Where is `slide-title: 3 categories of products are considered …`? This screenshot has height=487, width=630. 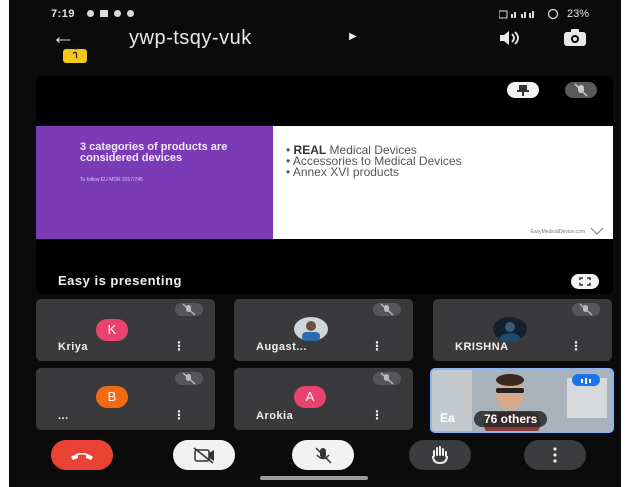 slide-title: 3 categories of products are considered … is located at coordinates (154, 152).